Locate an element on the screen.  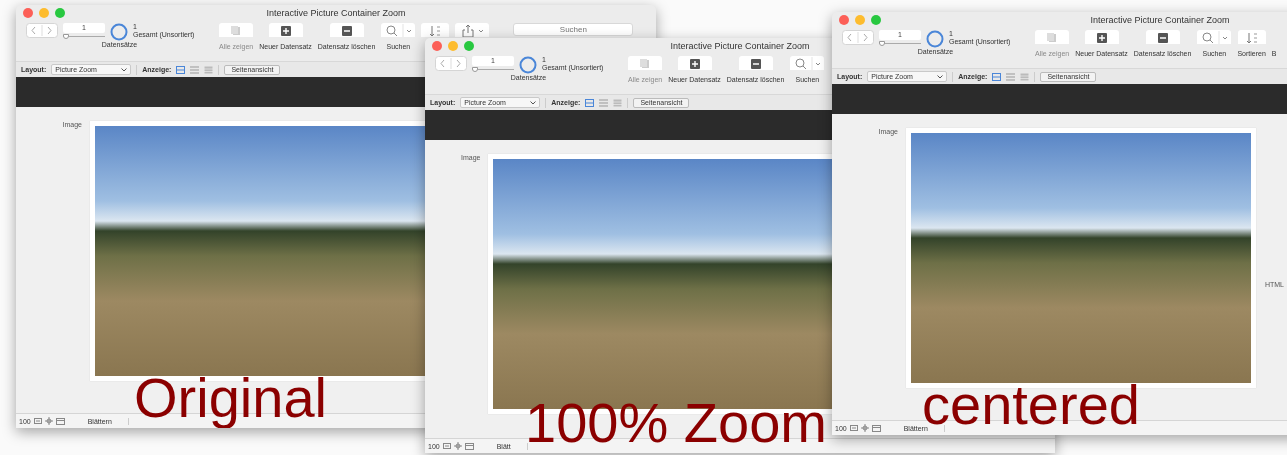
search-field: Suchen is located at coordinates (573, 29).